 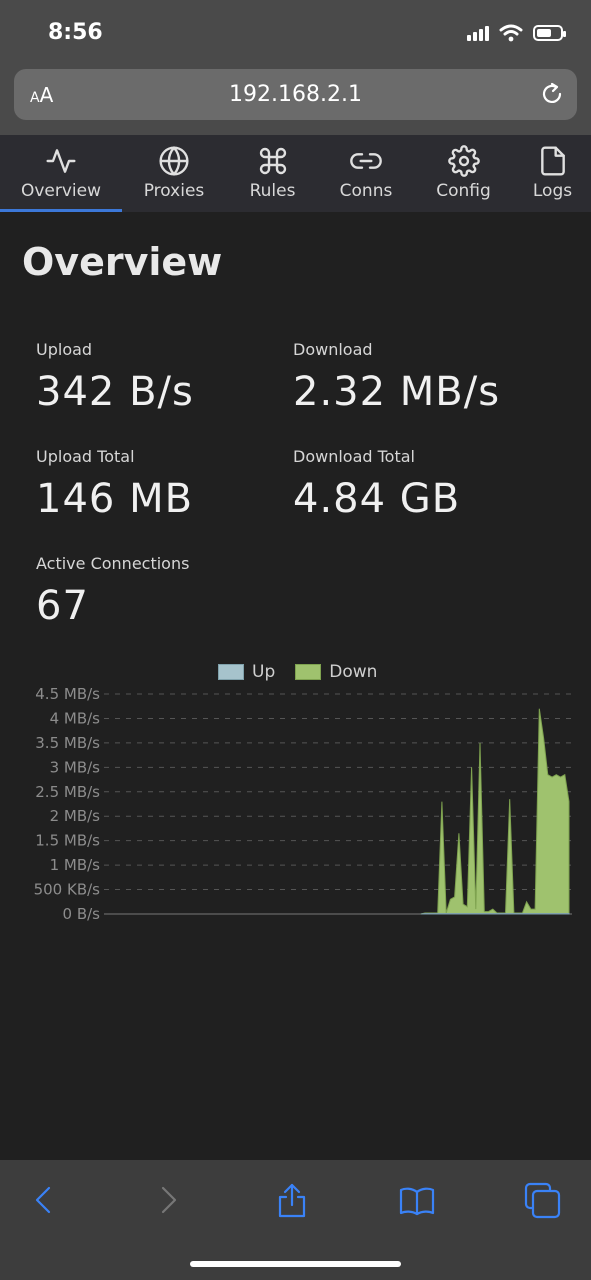 I want to click on y-tick-label: 3 MB/s, so click(x=75, y=767).